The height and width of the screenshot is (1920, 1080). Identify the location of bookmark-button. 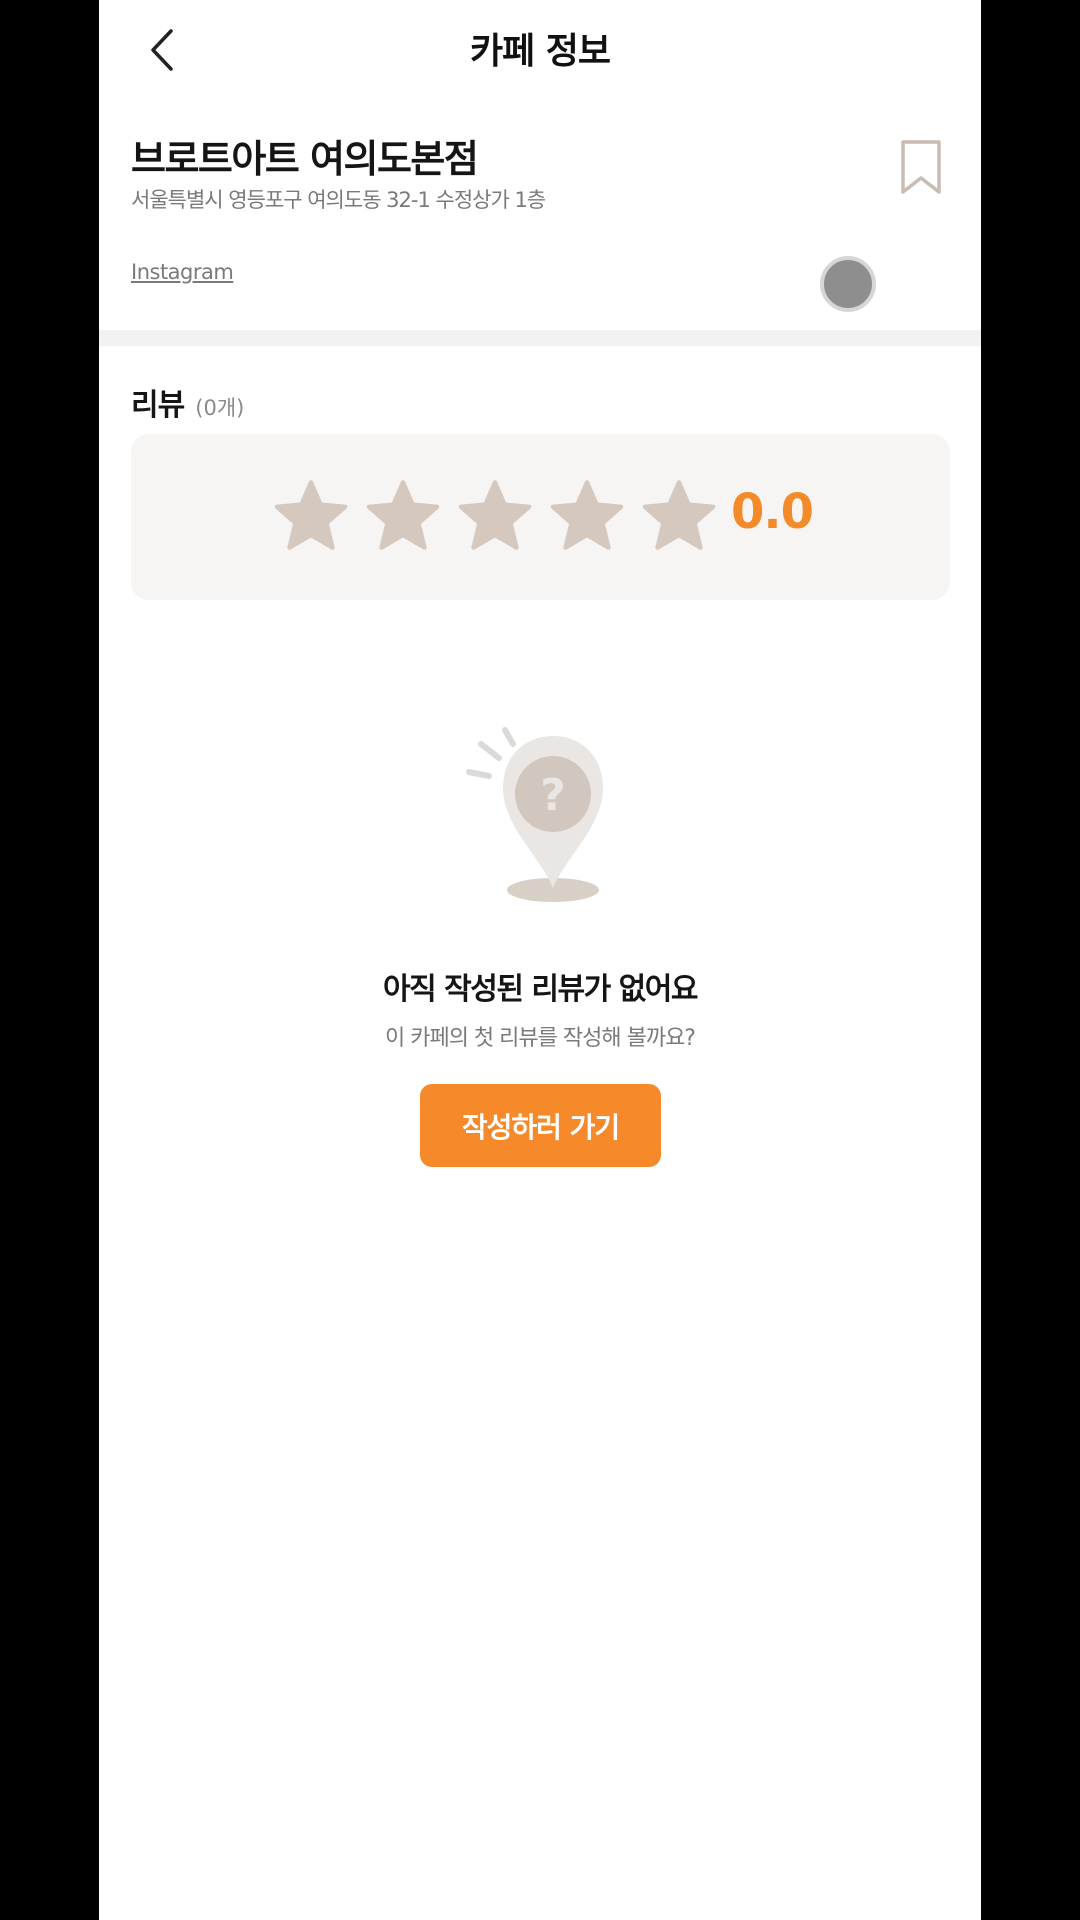
(921, 167).